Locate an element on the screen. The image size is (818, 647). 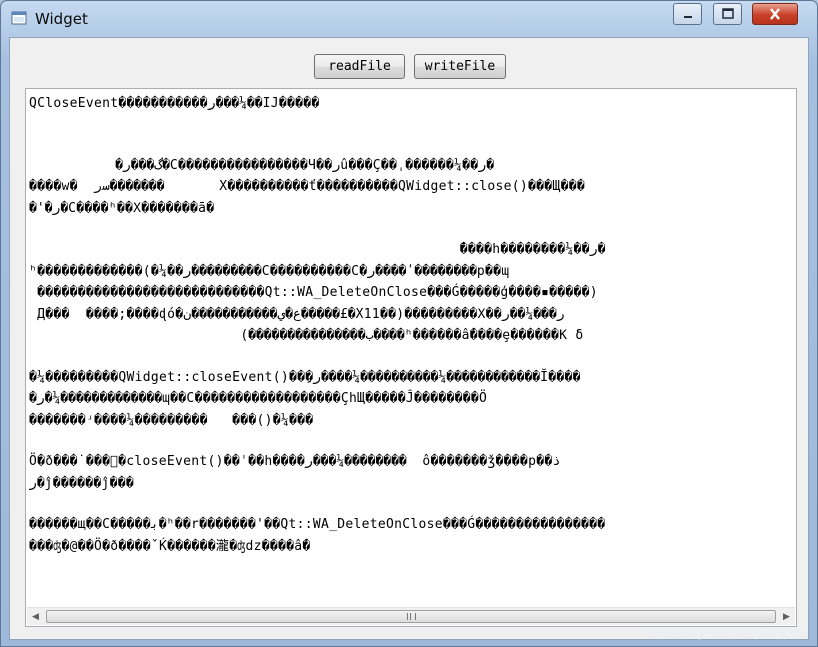
scrollbar-thumb is located at coordinates (411, 616).